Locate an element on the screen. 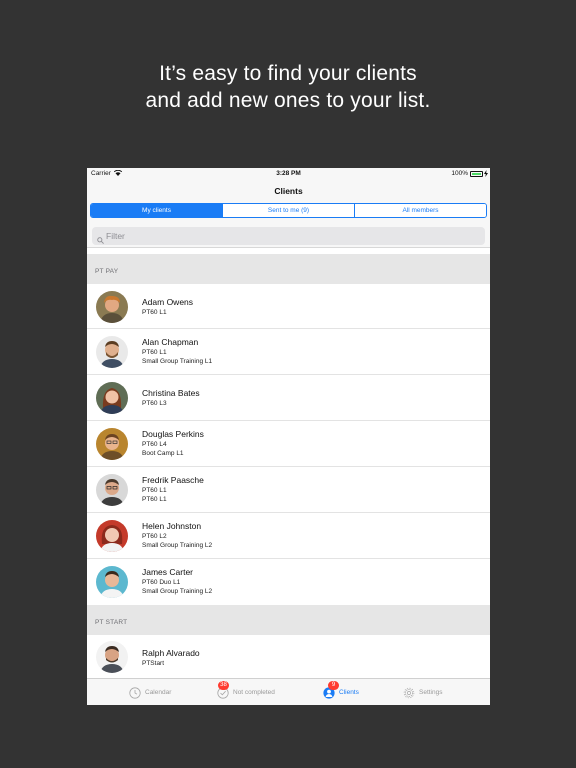 This screenshot has height=768, width=576. client-name: Ralph Alvarado is located at coordinates (171, 653).